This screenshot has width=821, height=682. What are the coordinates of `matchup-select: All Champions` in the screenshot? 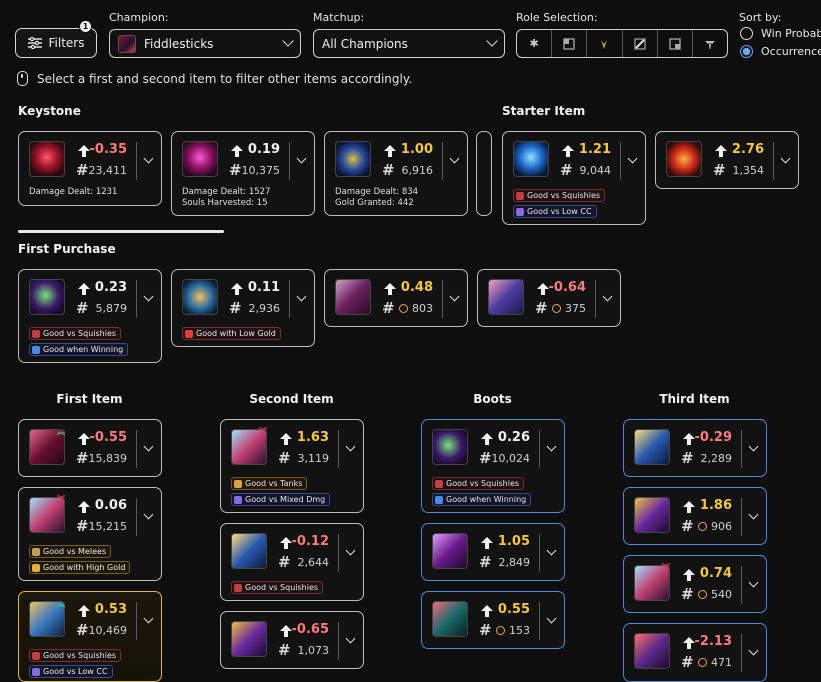 It's located at (409, 43).